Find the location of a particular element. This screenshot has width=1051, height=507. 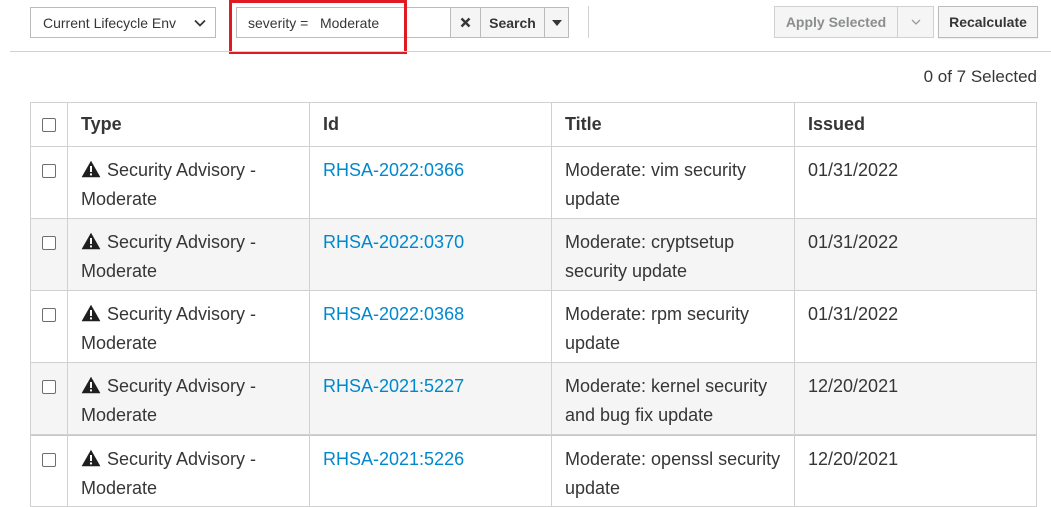

apply-selected-button: Apply Selected is located at coordinates (836, 22).